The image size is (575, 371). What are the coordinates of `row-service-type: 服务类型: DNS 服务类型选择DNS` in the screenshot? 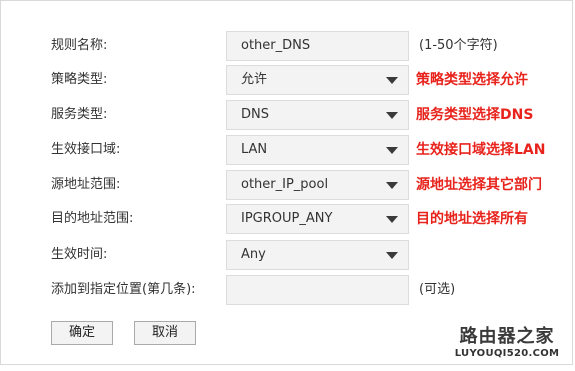 It's located at (288, 115).